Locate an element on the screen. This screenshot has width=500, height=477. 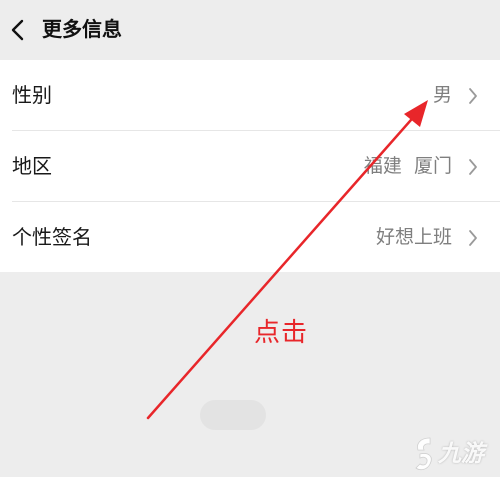
watermark: 九游 is located at coordinates (454, 454).